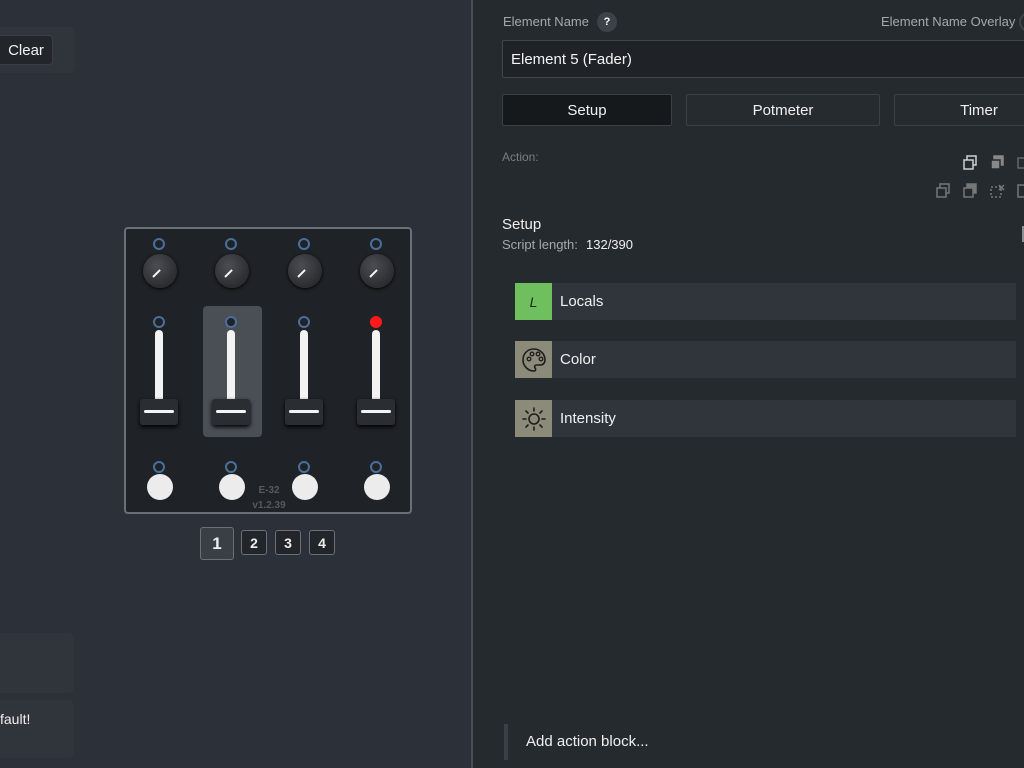 This screenshot has height=768, width=1024. Describe the element at coordinates (609, 244) in the screenshot. I see `script-length-value: 132/390` at that location.